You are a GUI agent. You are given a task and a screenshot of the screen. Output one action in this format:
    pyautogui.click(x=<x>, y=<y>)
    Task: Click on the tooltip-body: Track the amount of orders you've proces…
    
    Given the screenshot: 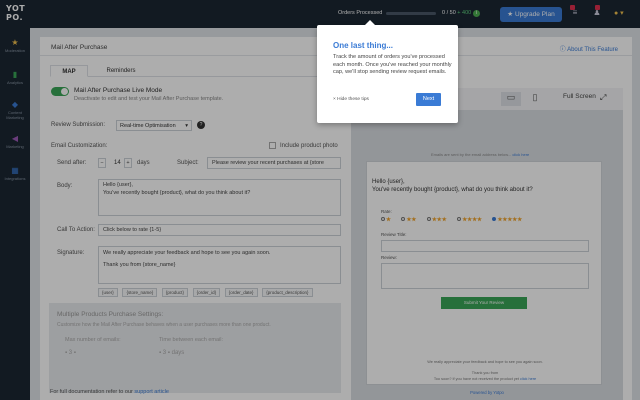 What is the action you would take?
    pyautogui.click(x=392, y=65)
    